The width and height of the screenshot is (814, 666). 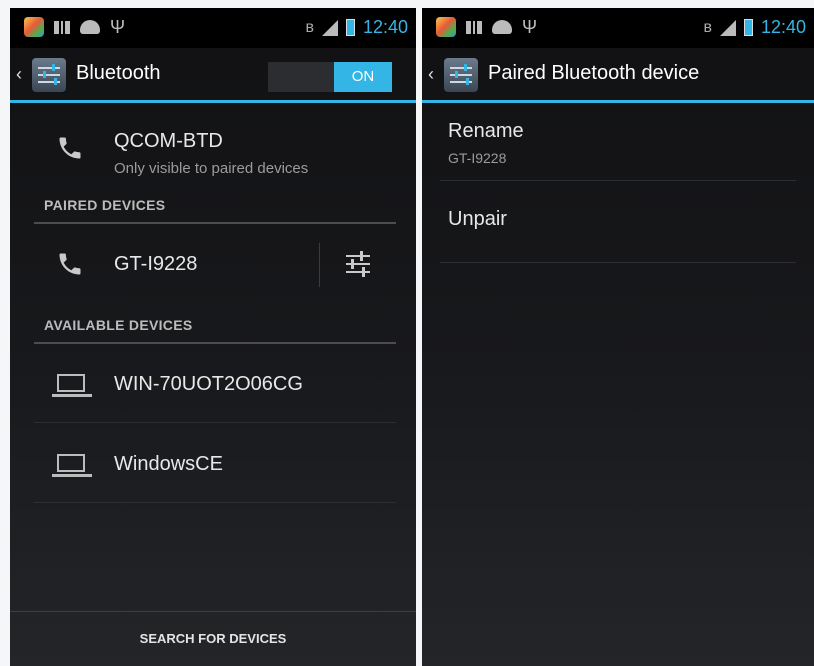 What do you see at coordinates (208, 384) in the screenshot?
I see `available-device-name: WIN-70UOT2O06CG` at bounding box center [208, 384].